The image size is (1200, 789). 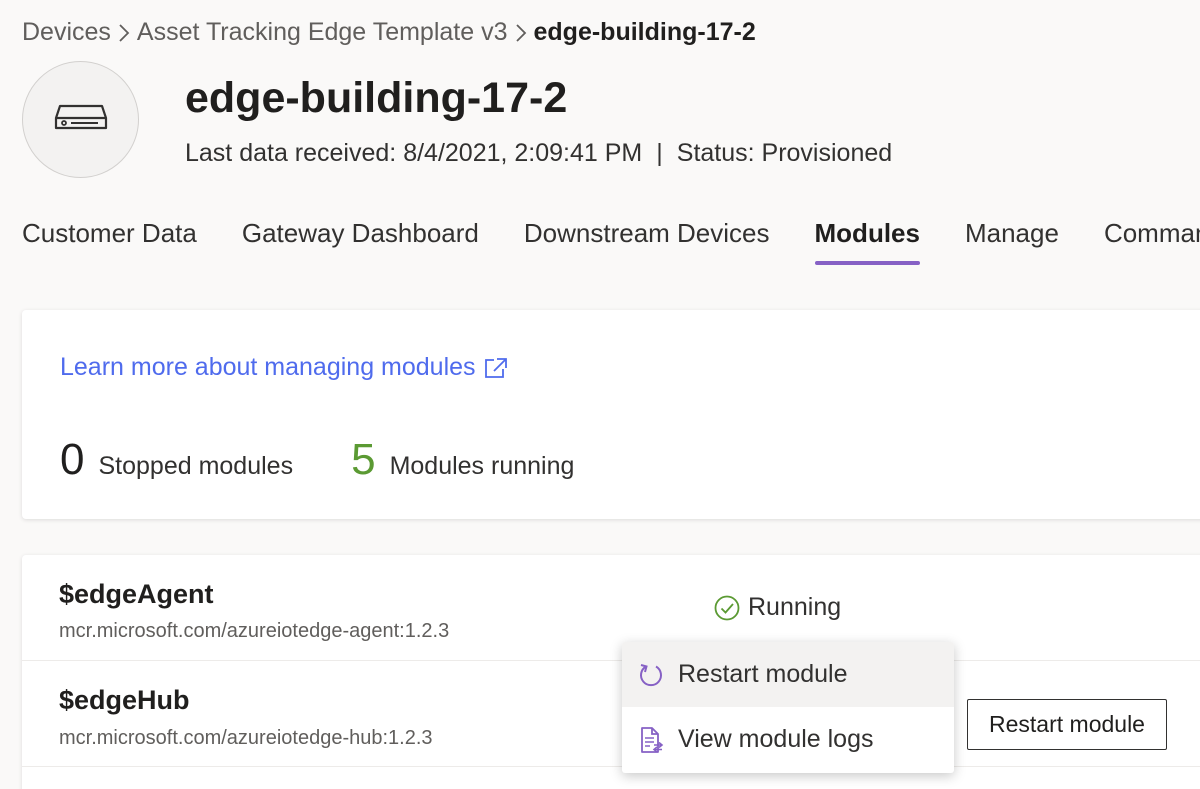 What do you see at coordinates (776, 739) in the screenshot?
I see `menu-item-label: View module logs` at bounding box center [776, 739].